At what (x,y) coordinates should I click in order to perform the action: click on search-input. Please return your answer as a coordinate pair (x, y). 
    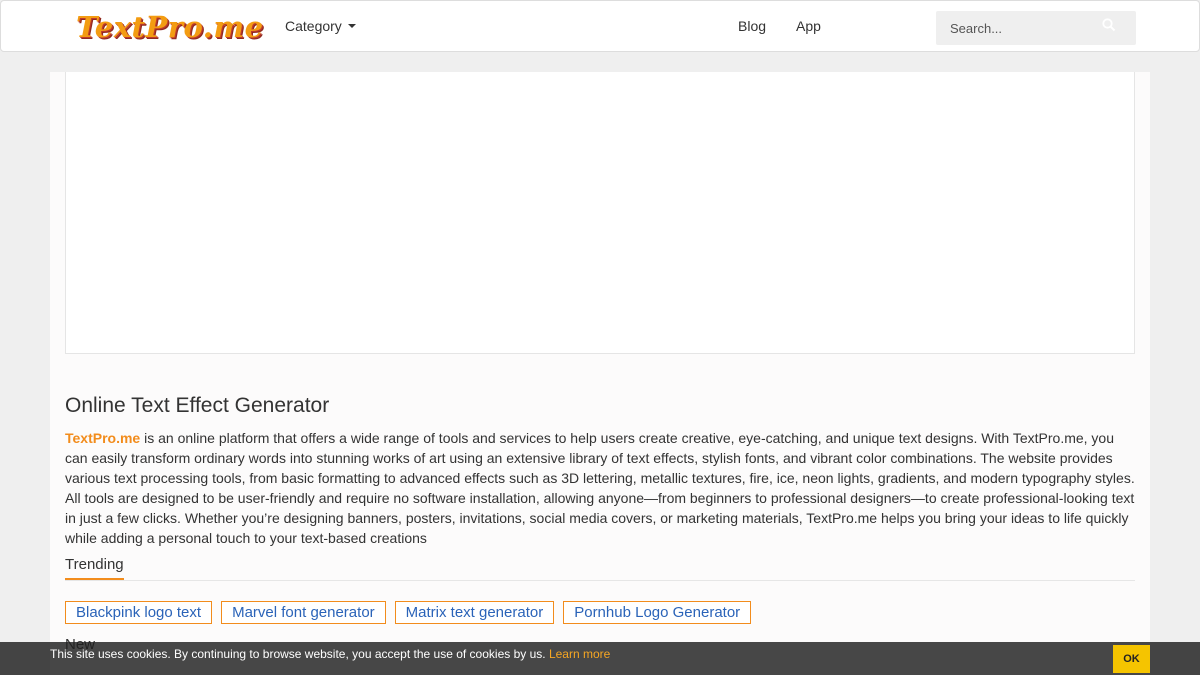
    Looking at the image, I should click on (1016, 28).